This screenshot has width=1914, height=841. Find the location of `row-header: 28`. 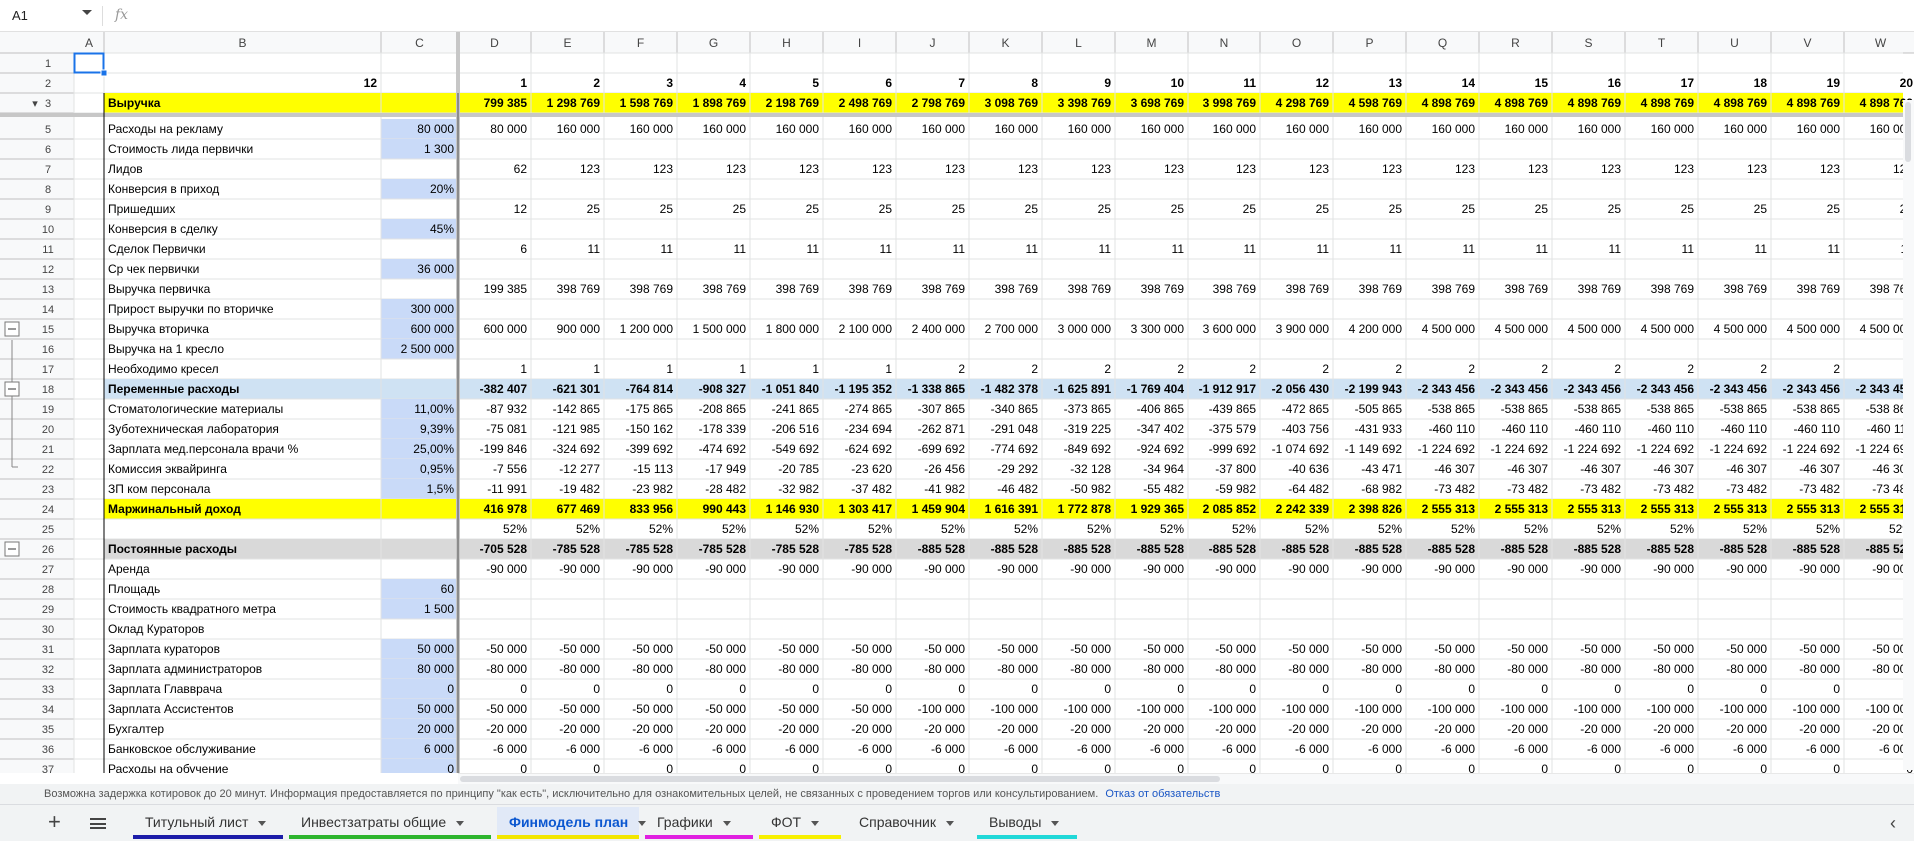

row-header: 28 is located at coordinates (48, 590).